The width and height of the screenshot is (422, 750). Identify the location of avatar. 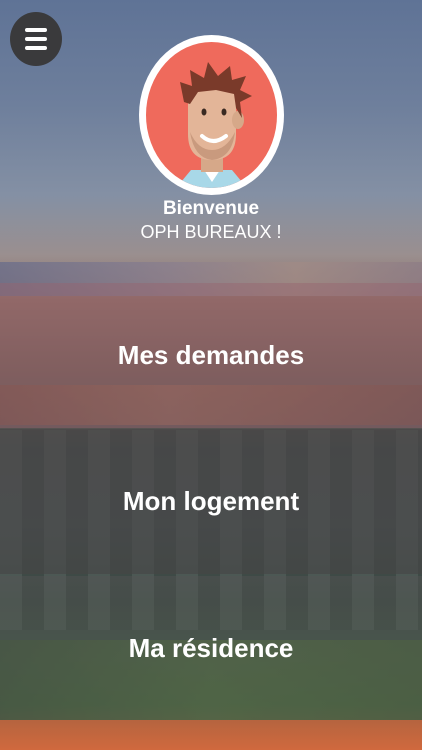
(211, 115).